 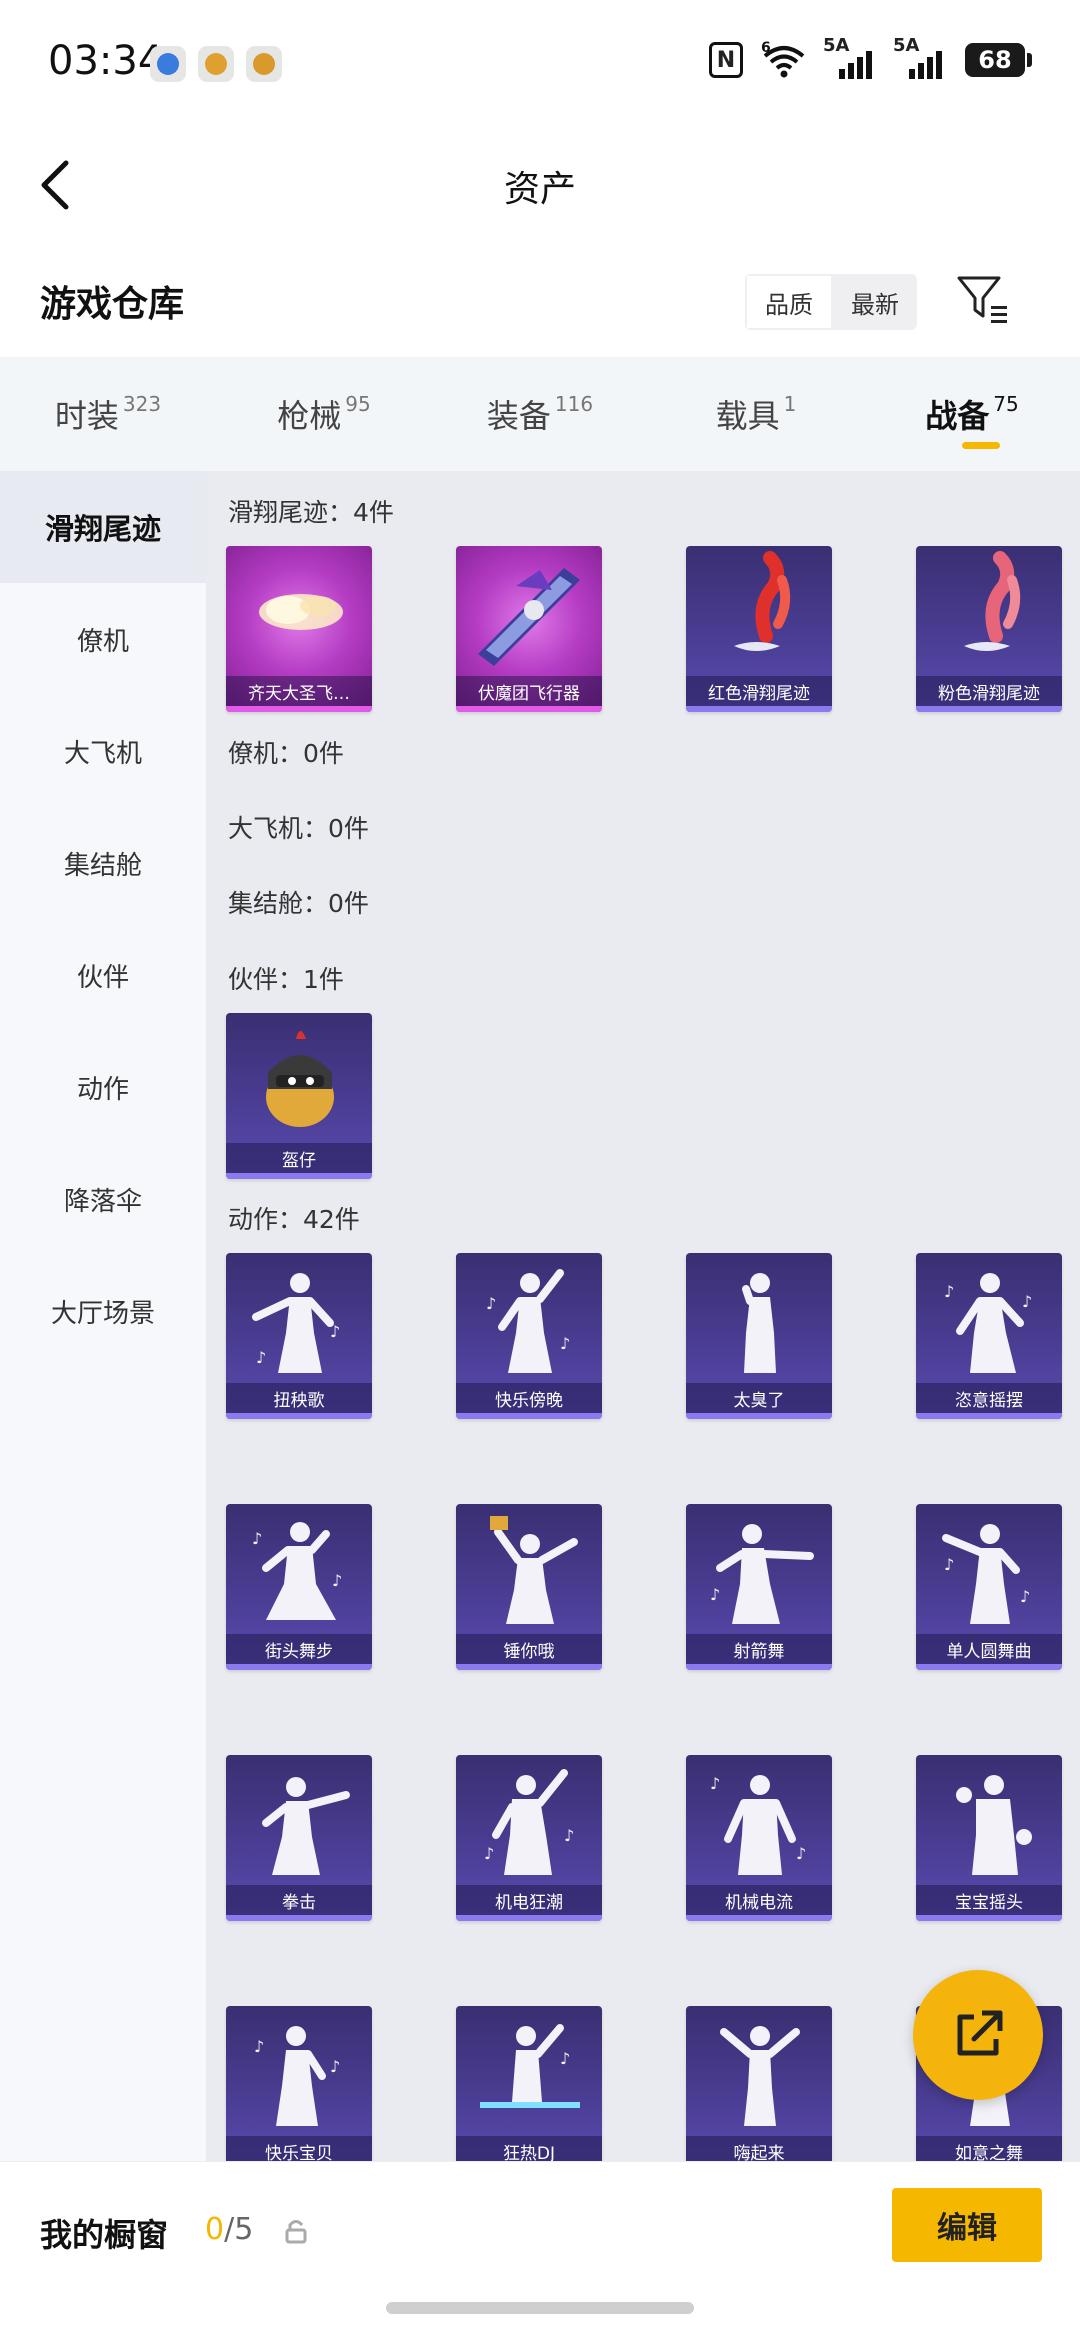 What do you see at coordinates (540, 65) in the screenshot?
I see `status-bar: 03:34 N 6 5A 5A 68` at bounding box center [540, 65].